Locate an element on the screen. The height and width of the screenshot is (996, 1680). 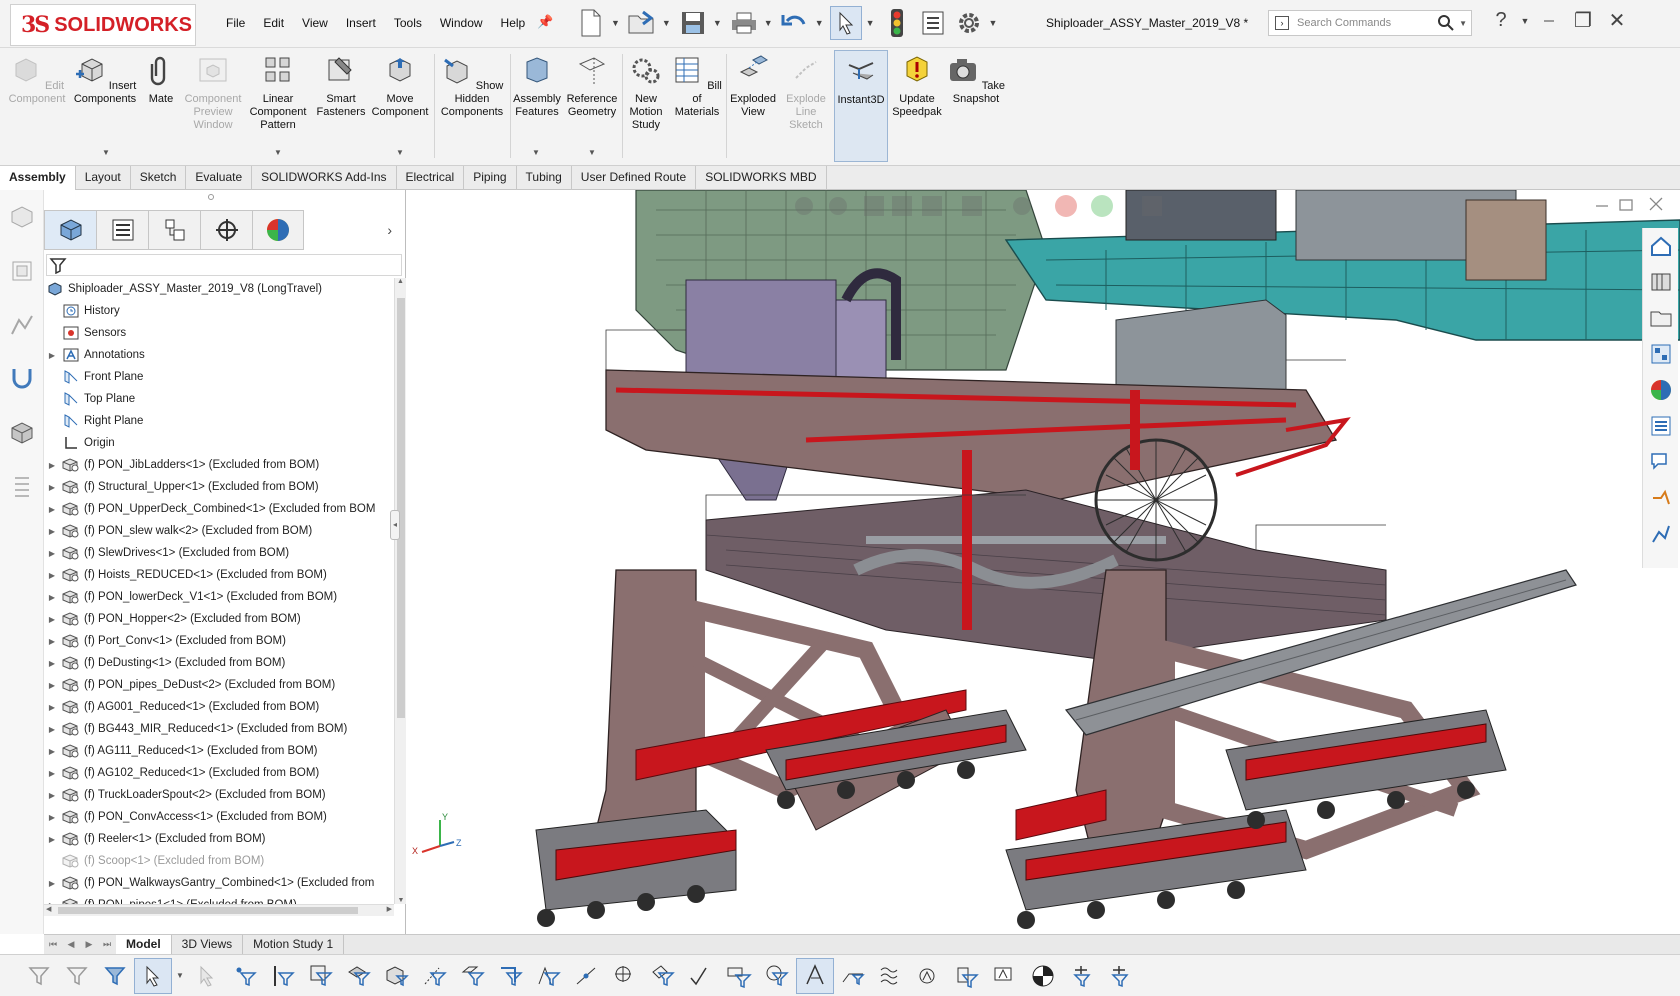
menu-help: Help is located at coordinates (513, 23).